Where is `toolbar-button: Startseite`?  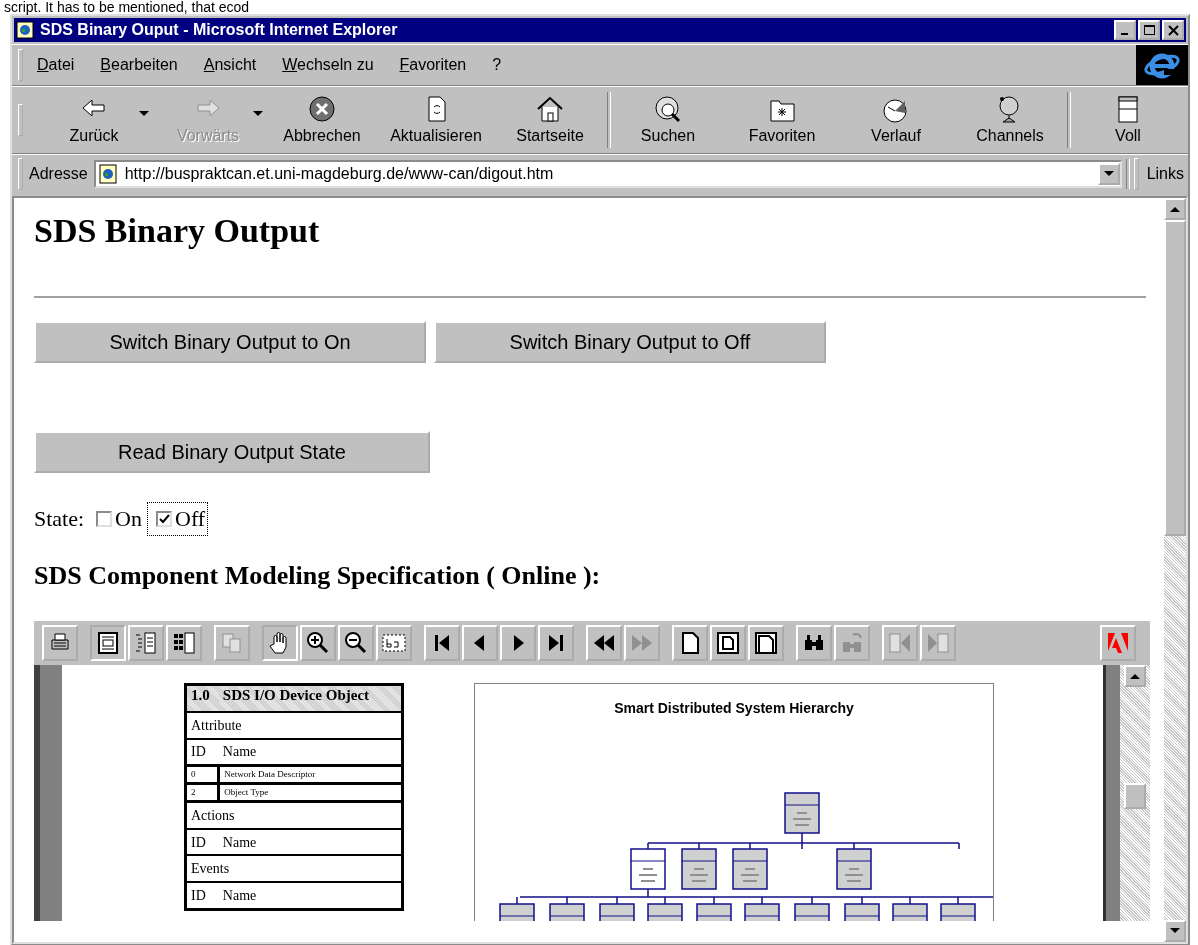 toolbar-button: Startseite is located at coordinates (550, 120).